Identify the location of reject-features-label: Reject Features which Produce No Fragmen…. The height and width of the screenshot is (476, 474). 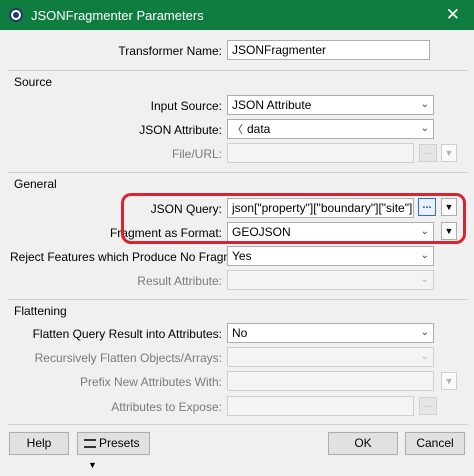
(135, 257).